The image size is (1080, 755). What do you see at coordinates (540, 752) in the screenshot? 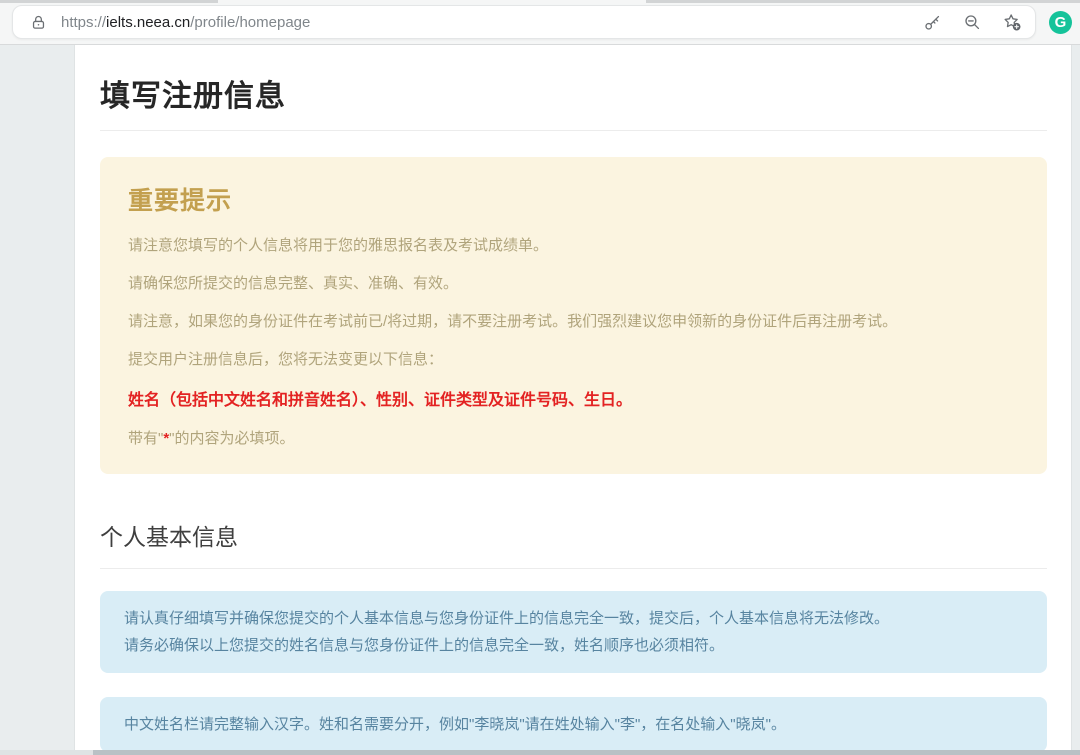
I see `screenshot-bottom-edge` at bounding box center [540, 752].